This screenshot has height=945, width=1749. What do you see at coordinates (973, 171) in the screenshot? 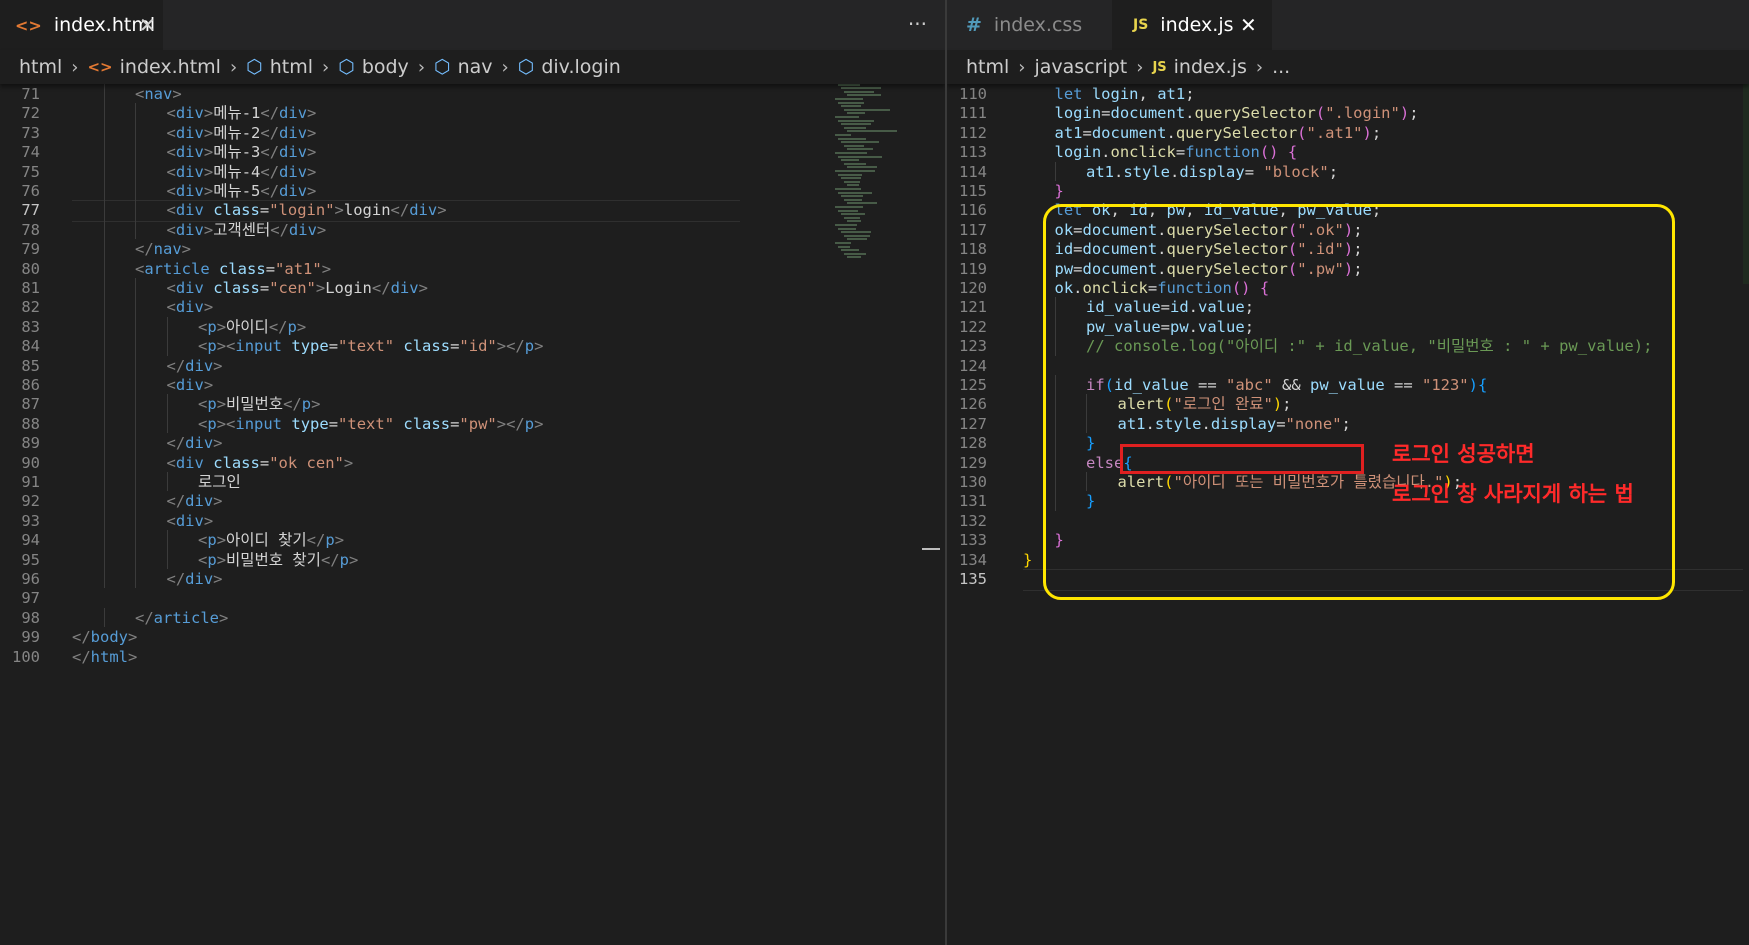
I see `line-number: 114` at bounding box center [973, 171].